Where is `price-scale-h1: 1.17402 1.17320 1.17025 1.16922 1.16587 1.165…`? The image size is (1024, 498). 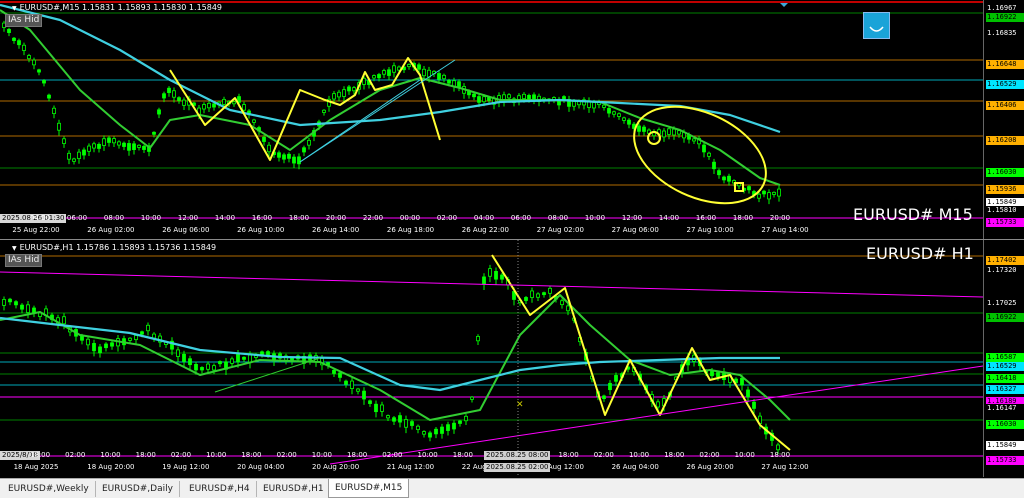
price-scale-h1: 1.17402 1.17320 1.17025 1.16922 1.16587 1.165… is located at coordinates (1003, 358).